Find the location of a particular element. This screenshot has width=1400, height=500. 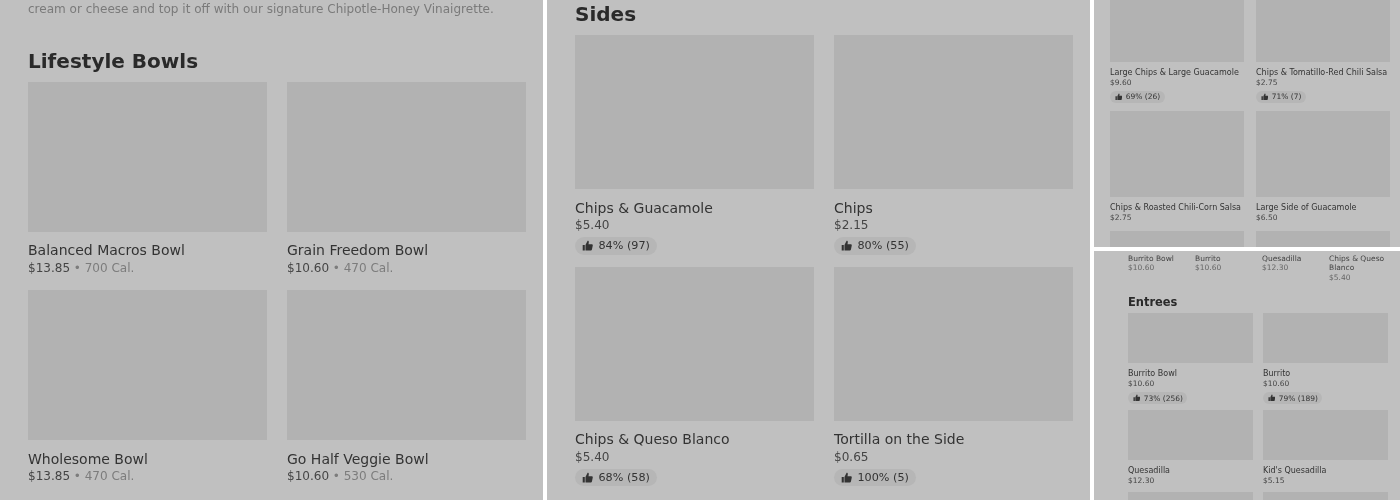

section-description: cream or cheese and top it off with our signature Chipotle-Honey Vinaigrette. is located at coordinates (261, 10).